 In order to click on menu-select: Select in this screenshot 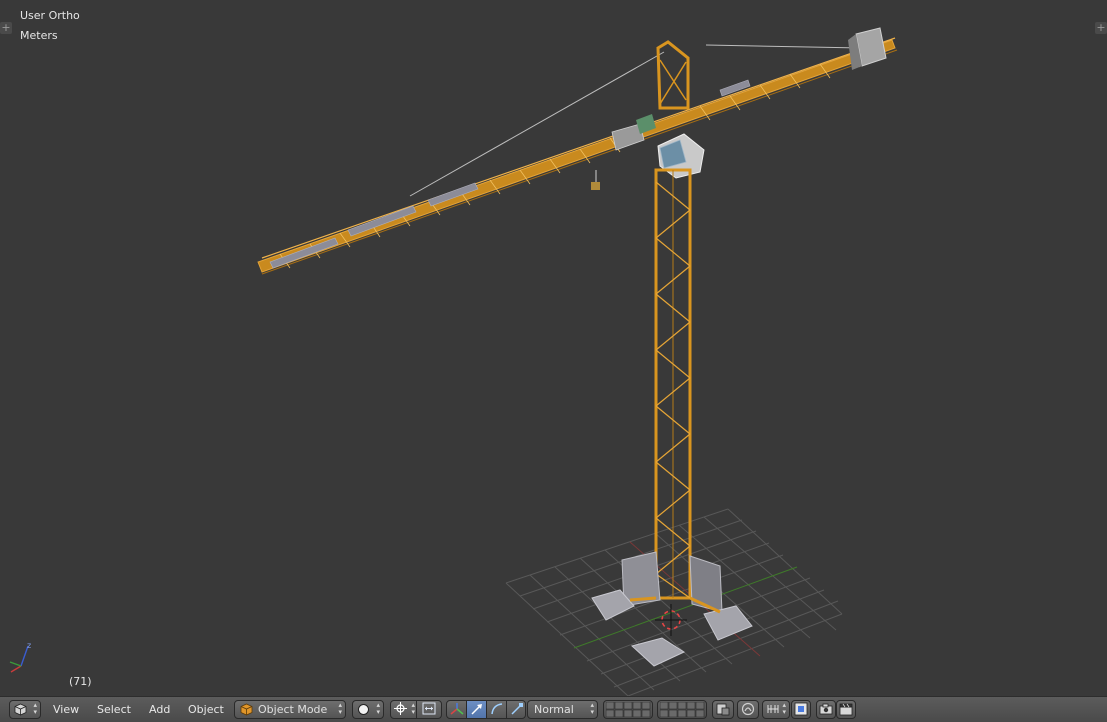, I will do `click(114, 709)`.